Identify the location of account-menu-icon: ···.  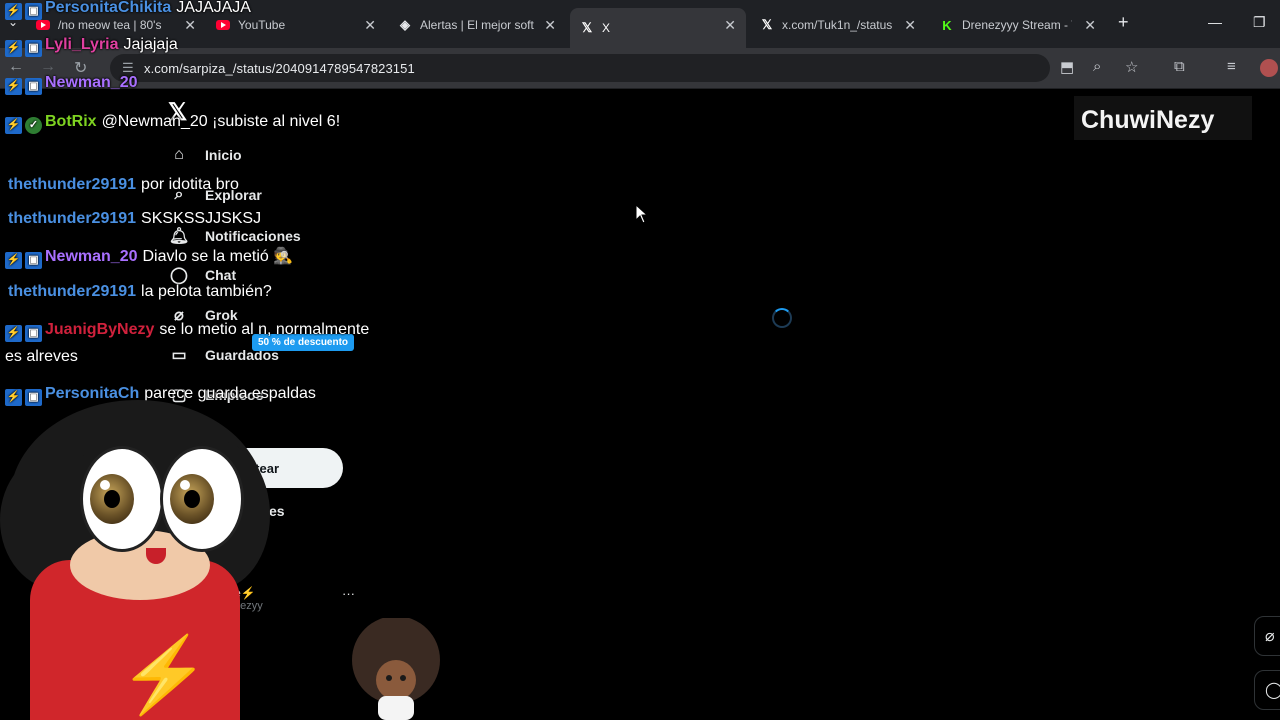
(348, 593).